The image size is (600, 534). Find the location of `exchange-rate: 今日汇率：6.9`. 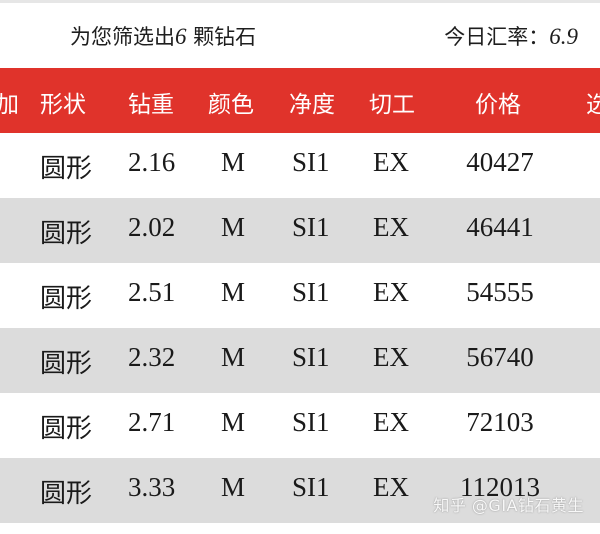

exchange-rate: 今日汇率：6.9 is located at coordinates (511, 36).